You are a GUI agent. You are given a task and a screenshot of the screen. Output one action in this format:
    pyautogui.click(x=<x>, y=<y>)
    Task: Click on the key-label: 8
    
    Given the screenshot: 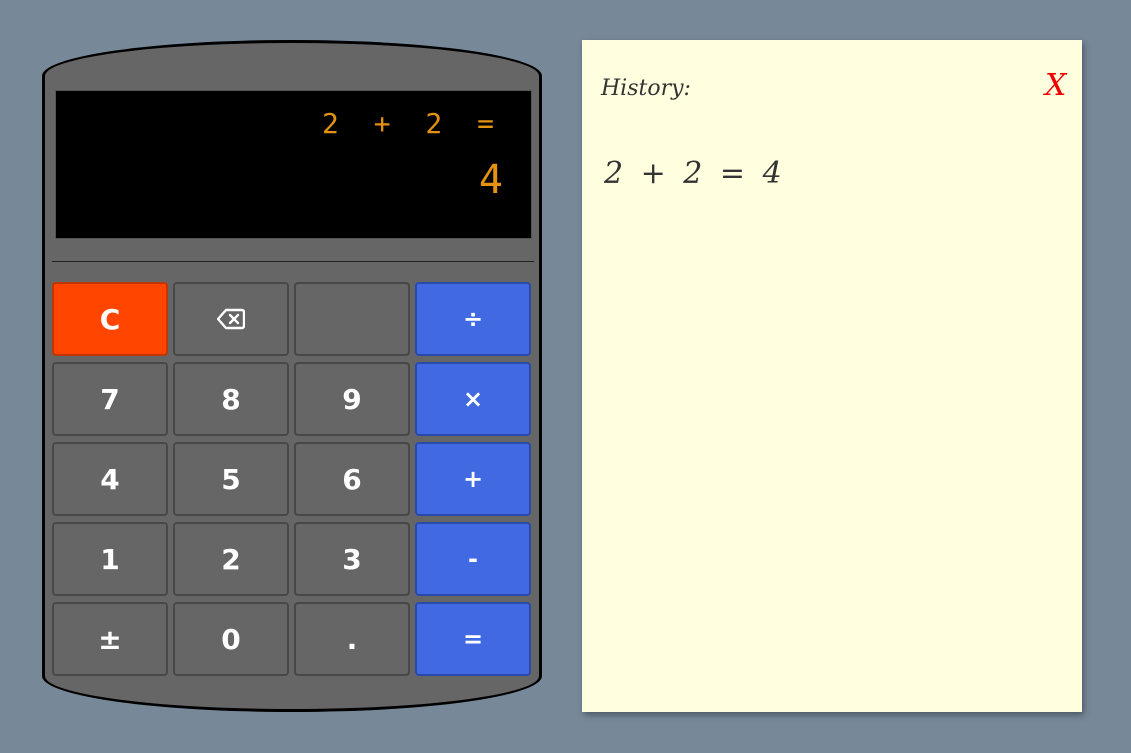 What is the action you would take?
    pyautogui.click(x=231, y=399)
    